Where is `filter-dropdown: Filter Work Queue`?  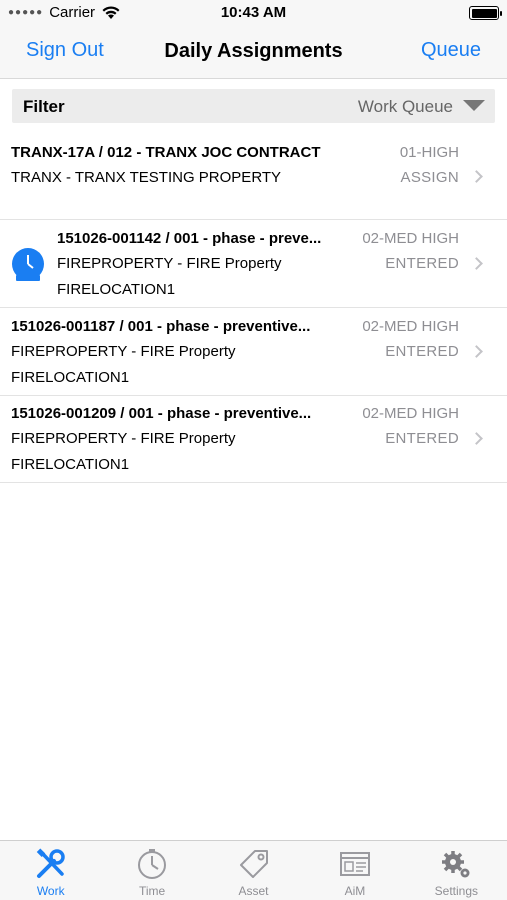
filter-dropdown: Filter Work Queue is located at coordinates (253, 106).